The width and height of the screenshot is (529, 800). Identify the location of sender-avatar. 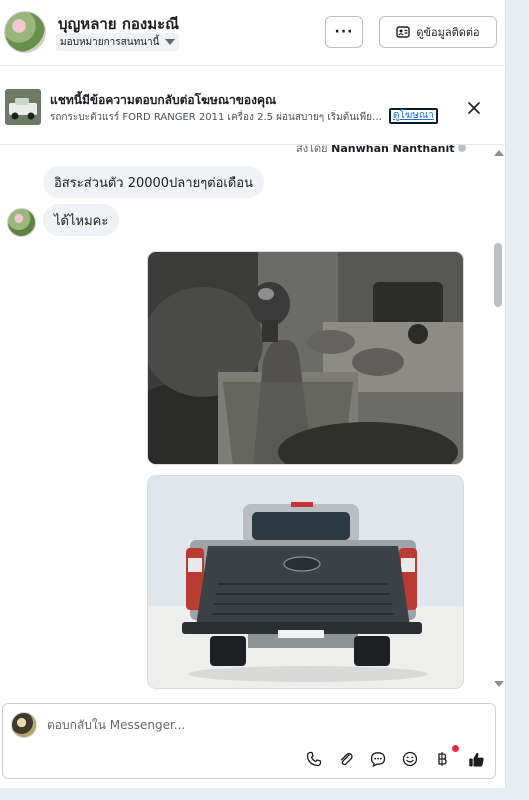
(21, 222).